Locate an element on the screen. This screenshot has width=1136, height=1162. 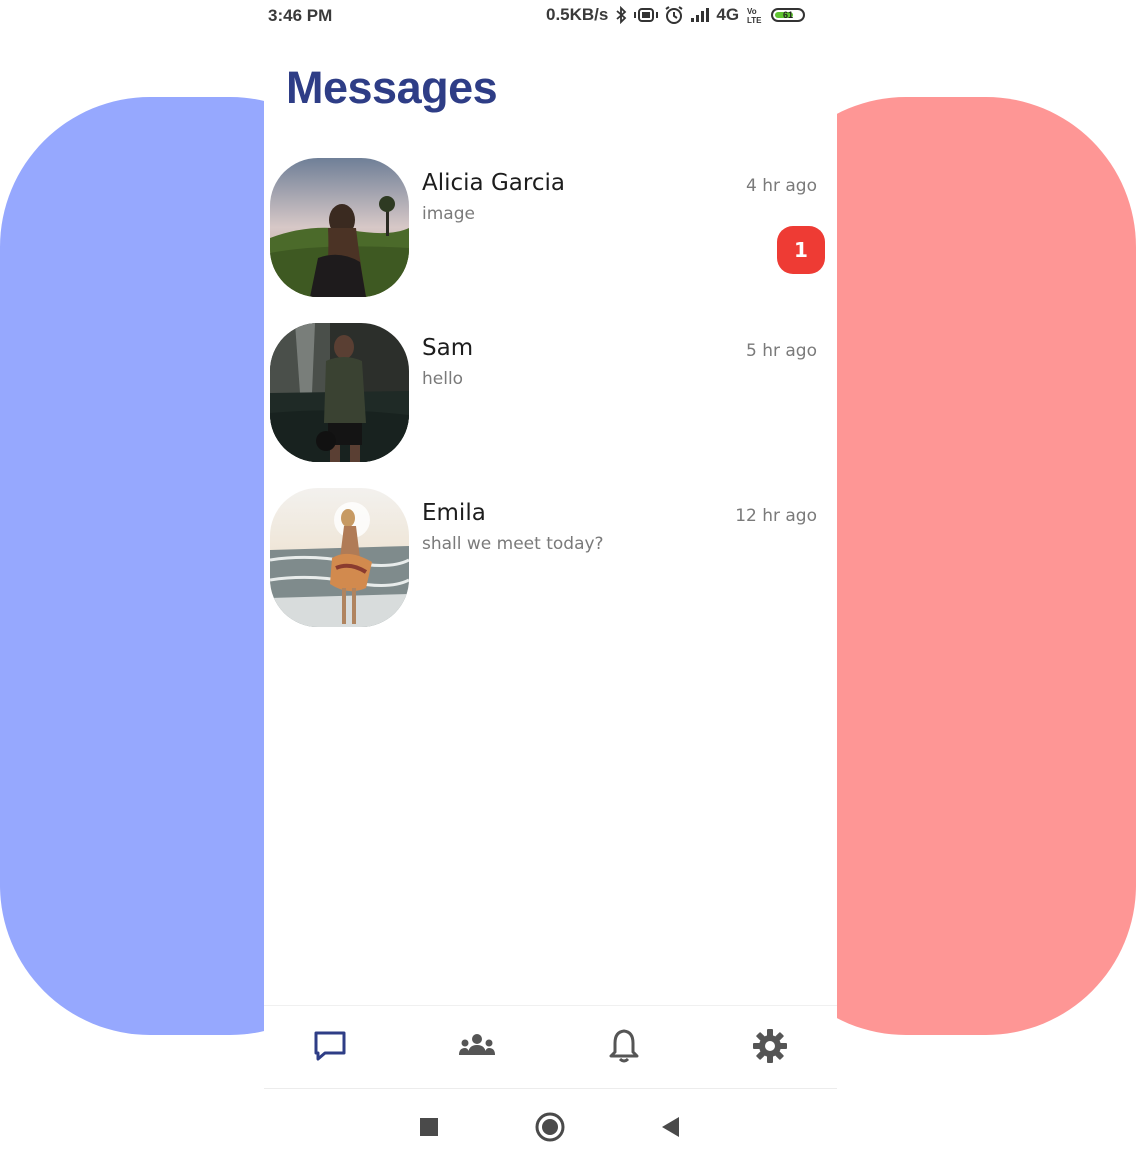
message-preview: shall we meet today? is located at coordinates (513, 544).